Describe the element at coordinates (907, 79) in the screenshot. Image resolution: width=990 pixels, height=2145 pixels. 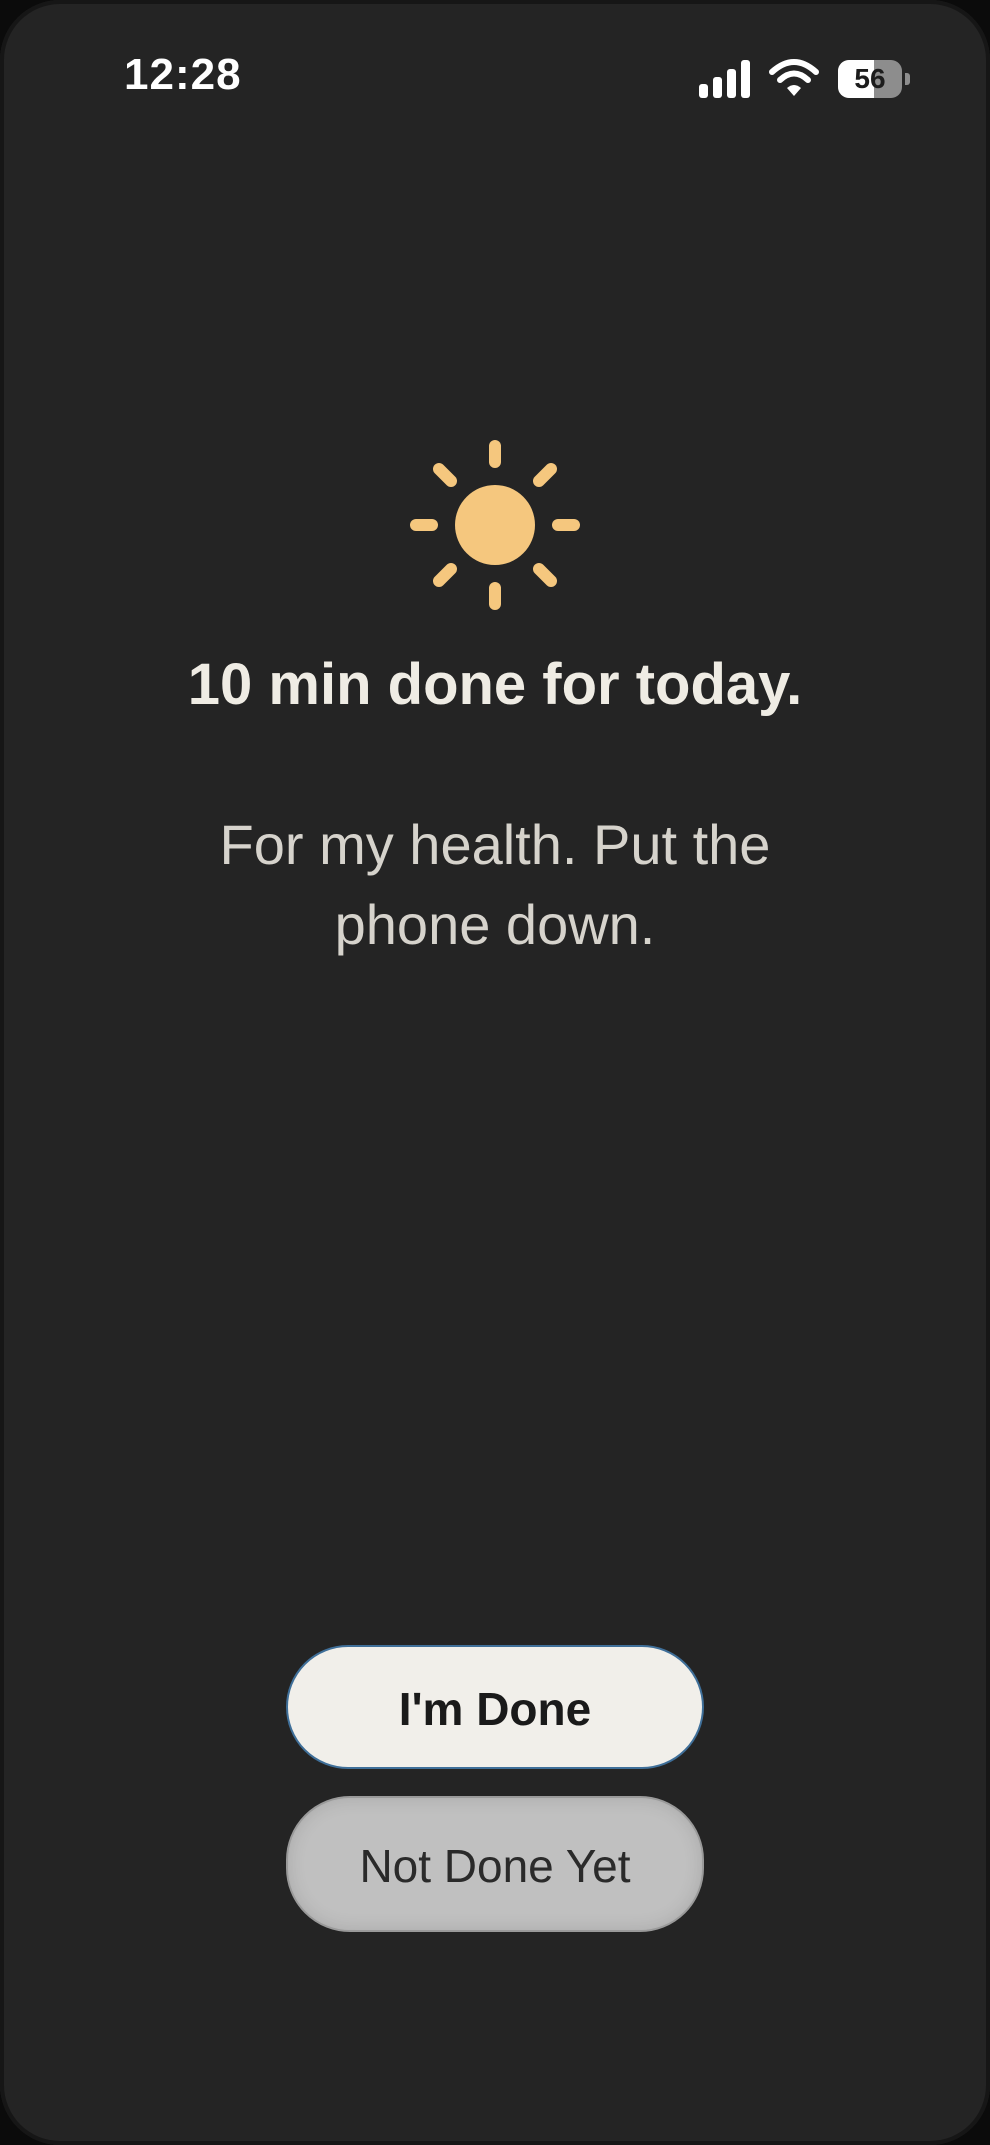
I see `battery-tip` at that location.